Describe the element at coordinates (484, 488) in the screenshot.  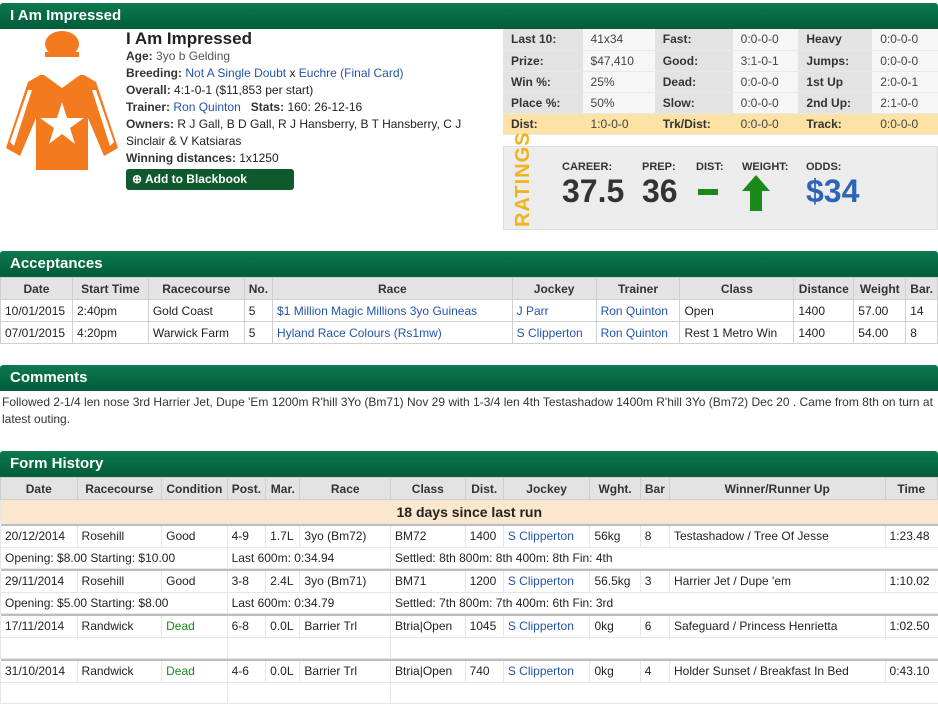
I see `column-header: Dist.` at that location.